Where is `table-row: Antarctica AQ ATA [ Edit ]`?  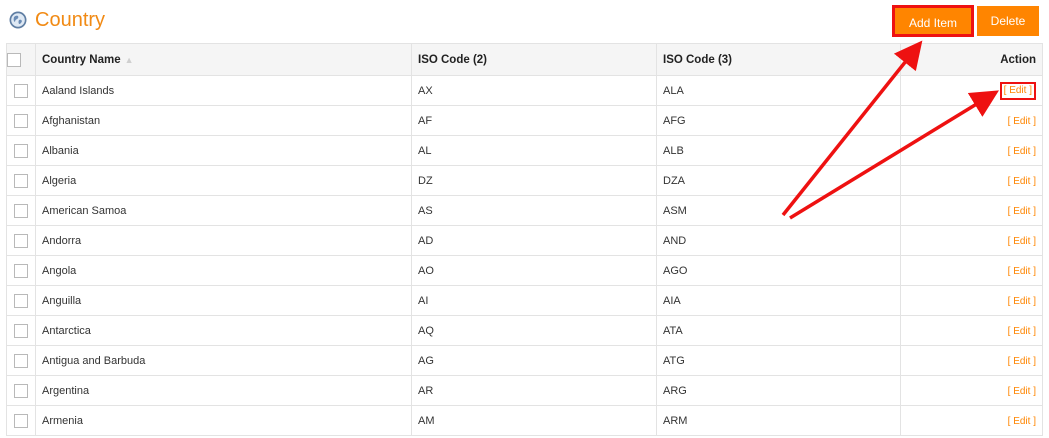
table-row: Antarctica AQ ATA [ Edit ] is located at coordinates (524, 330).